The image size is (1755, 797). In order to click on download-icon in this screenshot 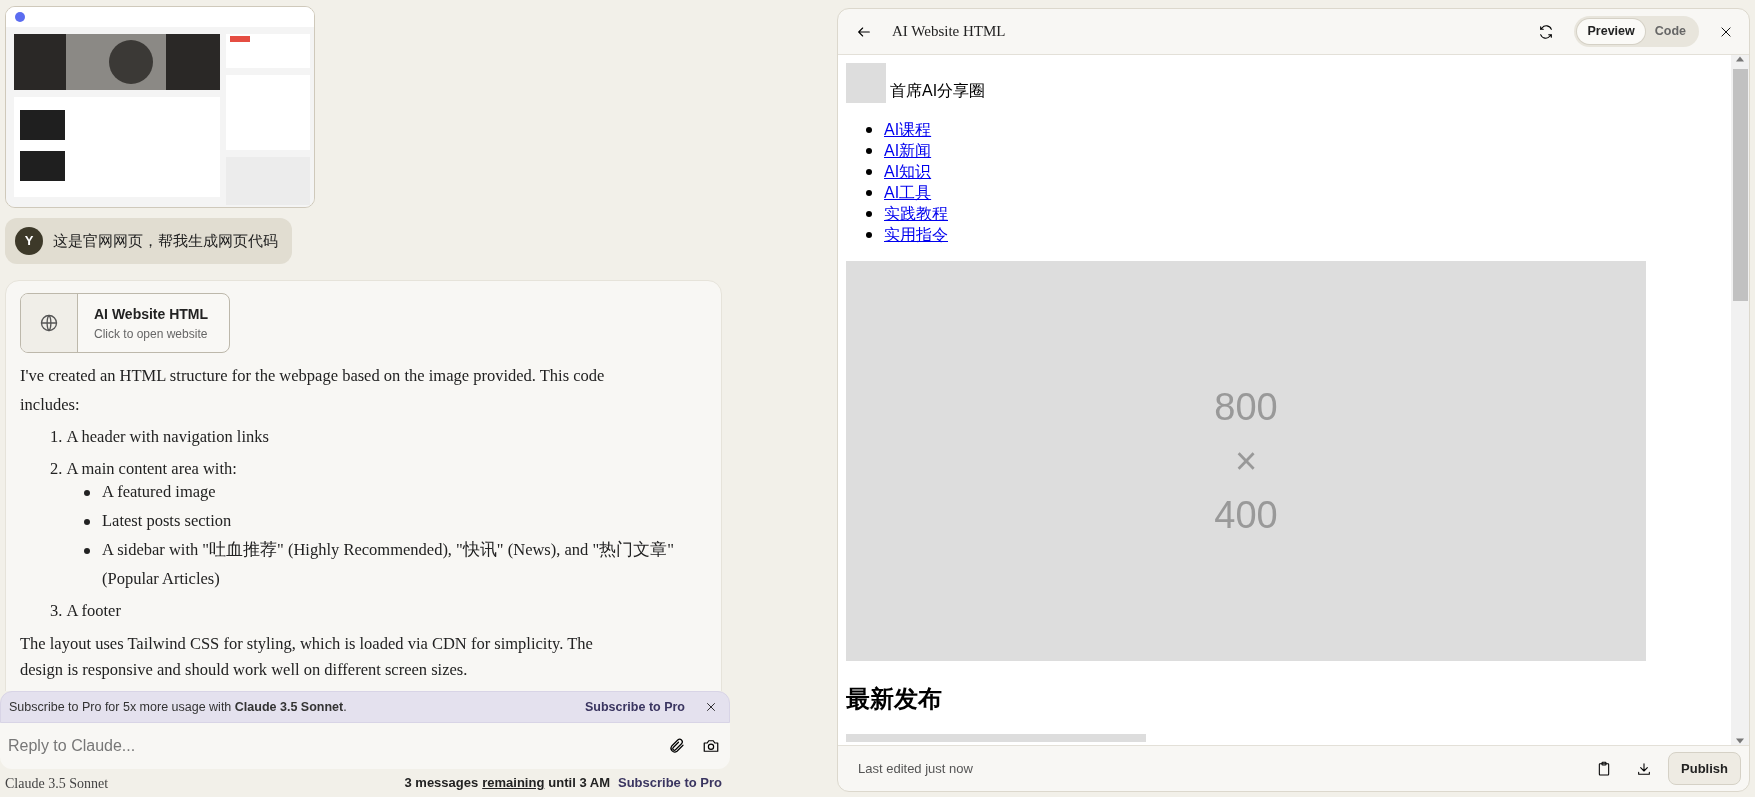, I will do `click(1644, 768)`.